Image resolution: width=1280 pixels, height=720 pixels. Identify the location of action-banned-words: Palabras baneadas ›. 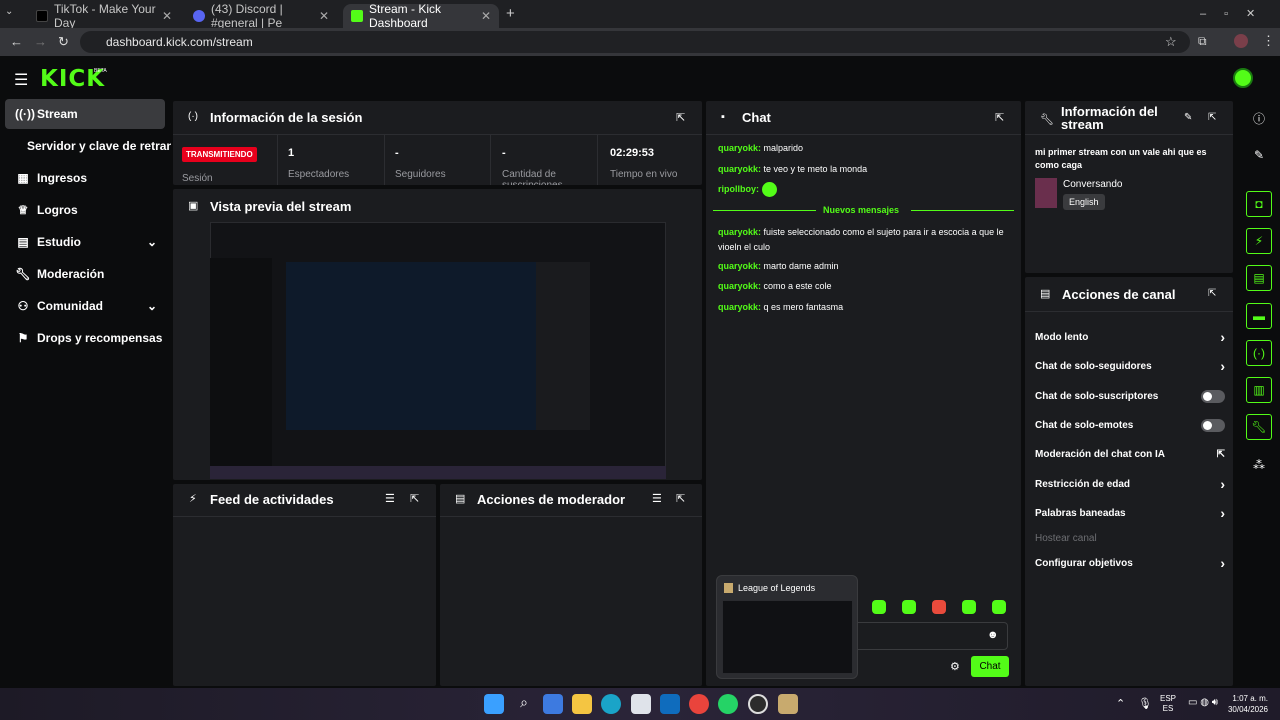
(1130, 513).